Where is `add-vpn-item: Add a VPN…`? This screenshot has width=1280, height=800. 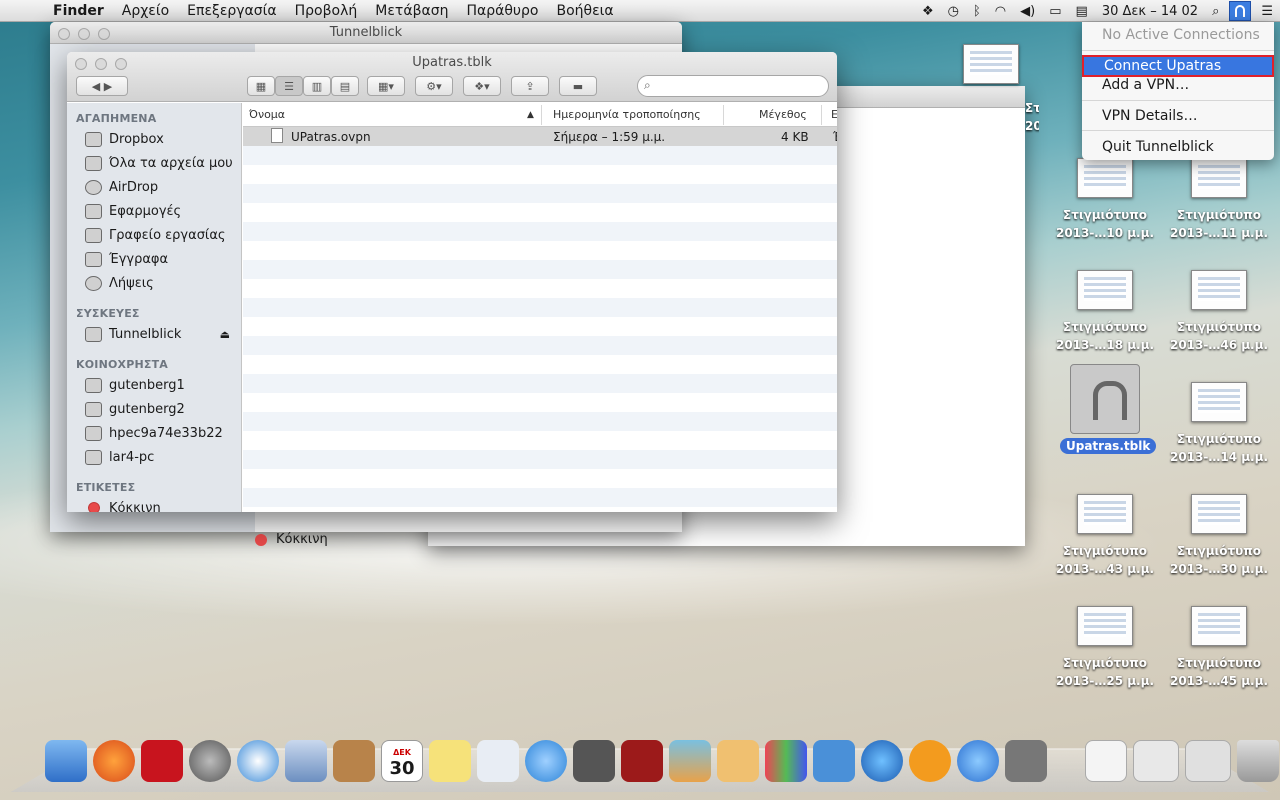 add-vpn-item: Add a VPN… is located at coordinates (1178, 85).